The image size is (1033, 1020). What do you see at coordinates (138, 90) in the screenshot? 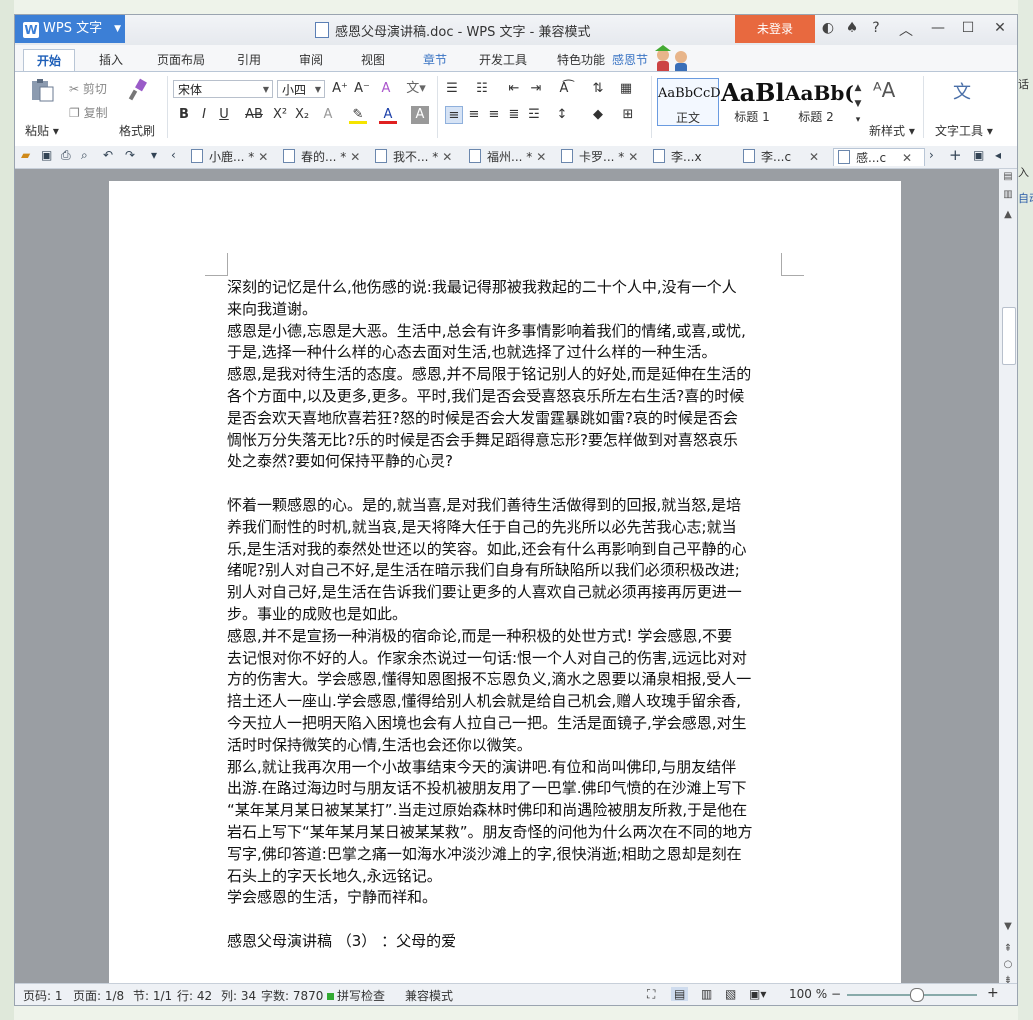
I see `format-painter-icon` at bounding box center [138, 90].